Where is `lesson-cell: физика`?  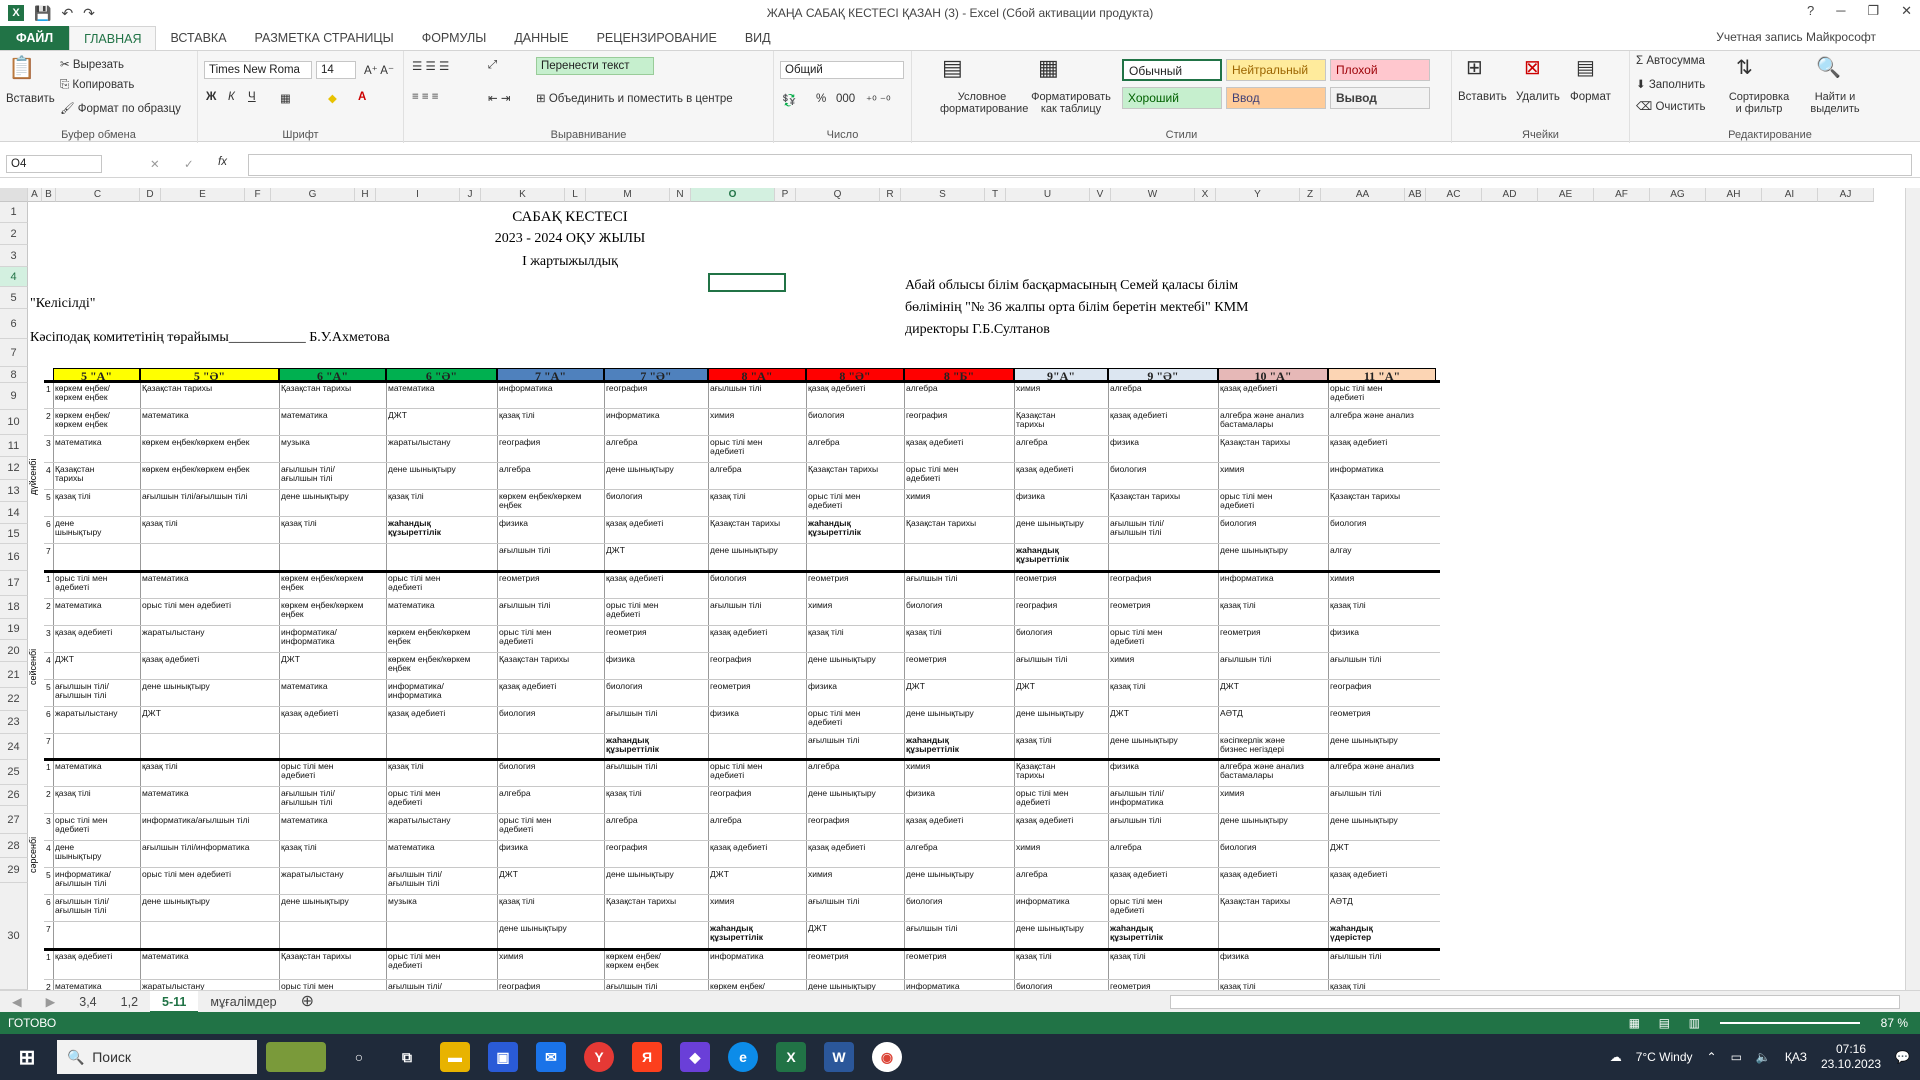
lesson-cell: физика is located at coordinates (540, 855).